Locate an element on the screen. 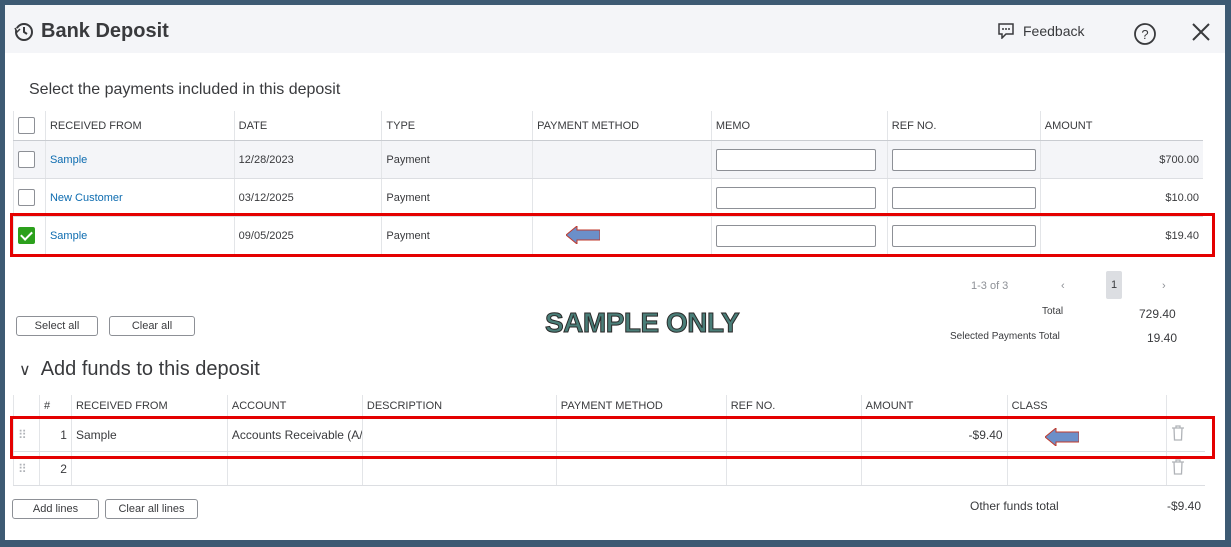  amount-cell: $10.00 is located at coordinates (1121, 197).